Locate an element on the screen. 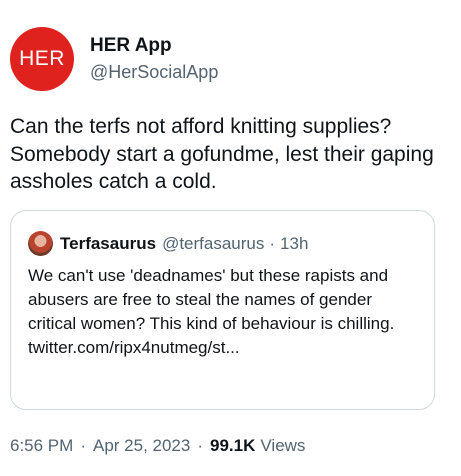  tweet-header: HER HER App @HerSocialApp is located at coordinates (114, 59).